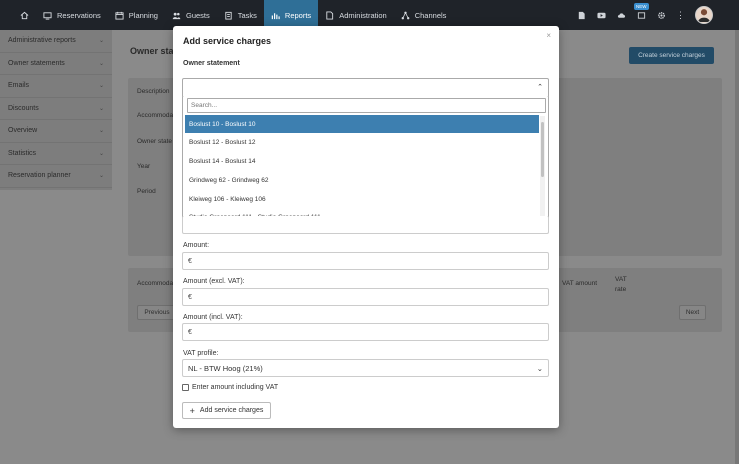 This screenshot has height=464, width=739. Describe the element at coordinates (36, 63) in the screenshot. I see `sidebar-item-label: Owner statements` at that location.